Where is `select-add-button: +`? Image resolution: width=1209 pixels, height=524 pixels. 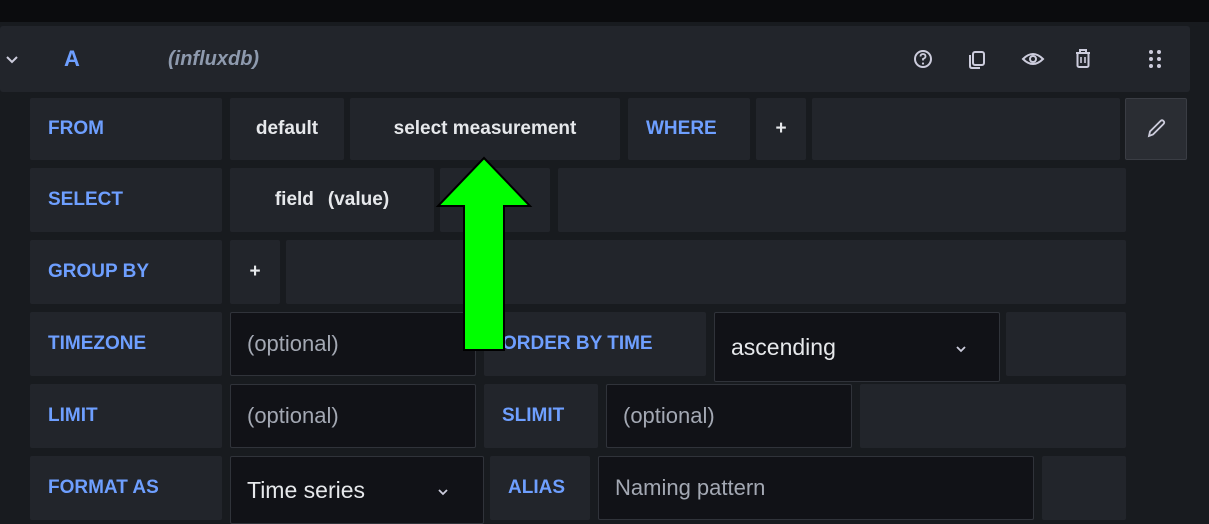
select-add-button: + is located at coordinates (495, 200).